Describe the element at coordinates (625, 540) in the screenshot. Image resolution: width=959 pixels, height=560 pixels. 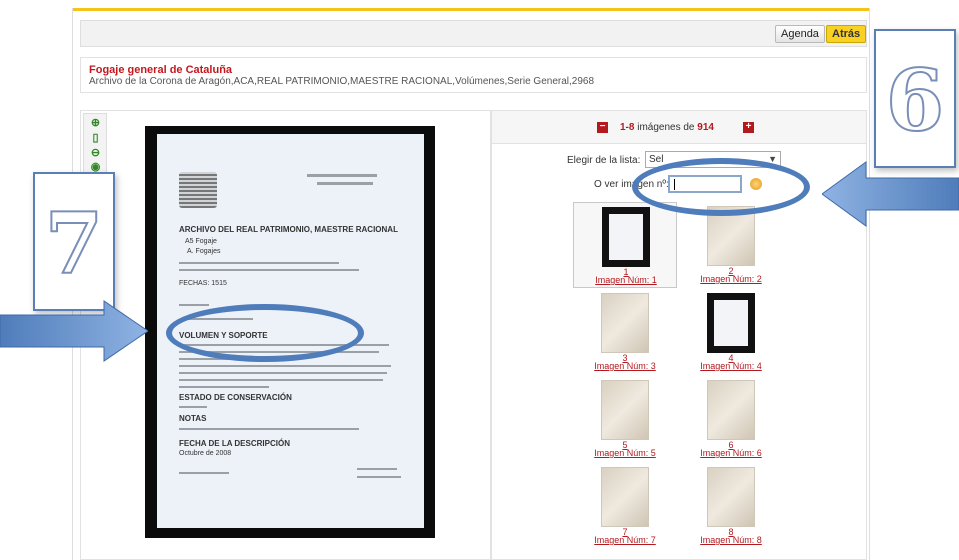
I see `thumbnail-caption: Imagen Núm: 7` at that location.